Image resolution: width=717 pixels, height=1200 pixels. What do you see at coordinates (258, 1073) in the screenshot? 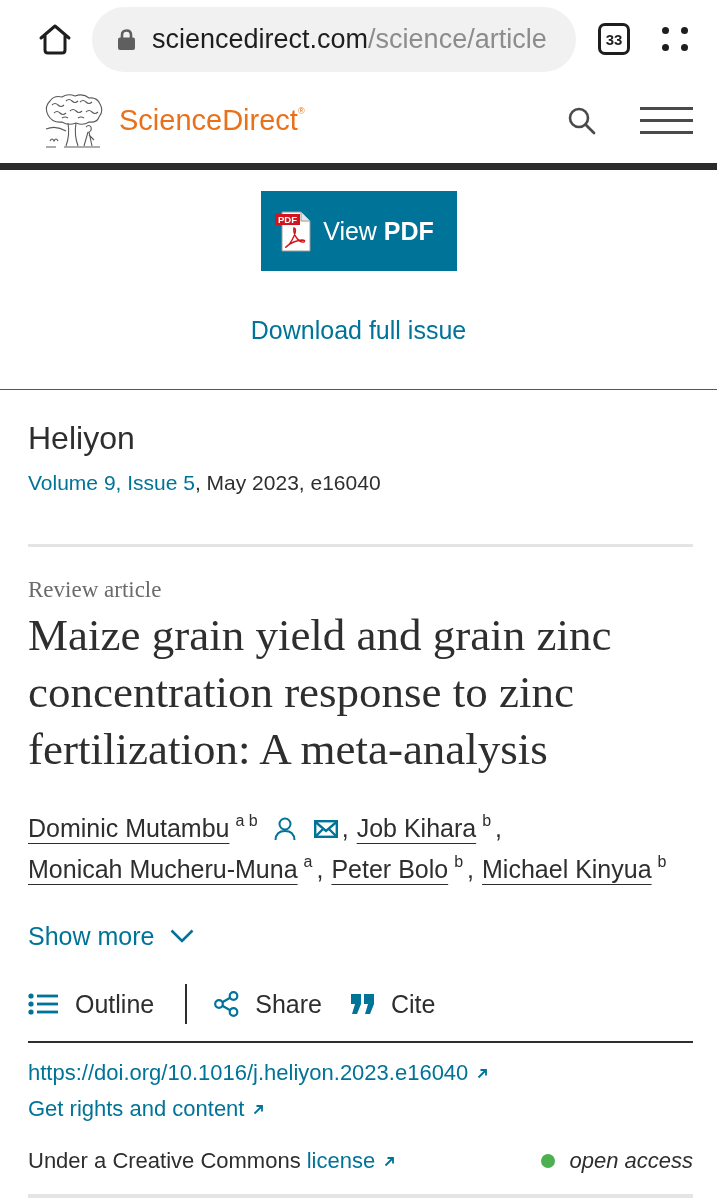
I see `doi-link: https://doi.org/10.1016/j.heliyon.2023.e16040` at bounding box center [258, 1073].